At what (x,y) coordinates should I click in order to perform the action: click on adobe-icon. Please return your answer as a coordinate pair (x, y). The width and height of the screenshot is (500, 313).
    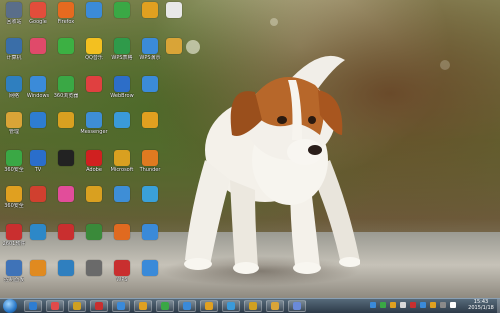
    Looking at the image, I should click on (94, 158).